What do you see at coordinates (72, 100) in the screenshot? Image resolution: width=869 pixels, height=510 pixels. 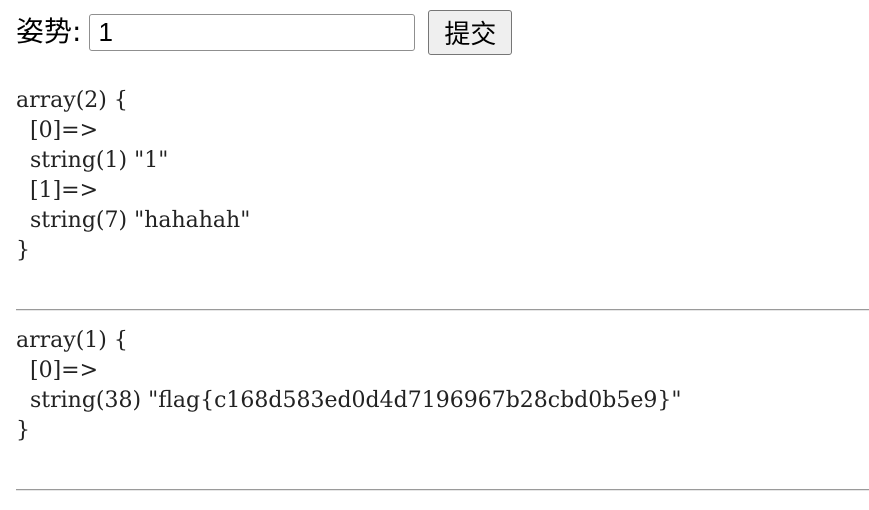 I see `dump-header: array(2) {` at bounding box center [72, 100].